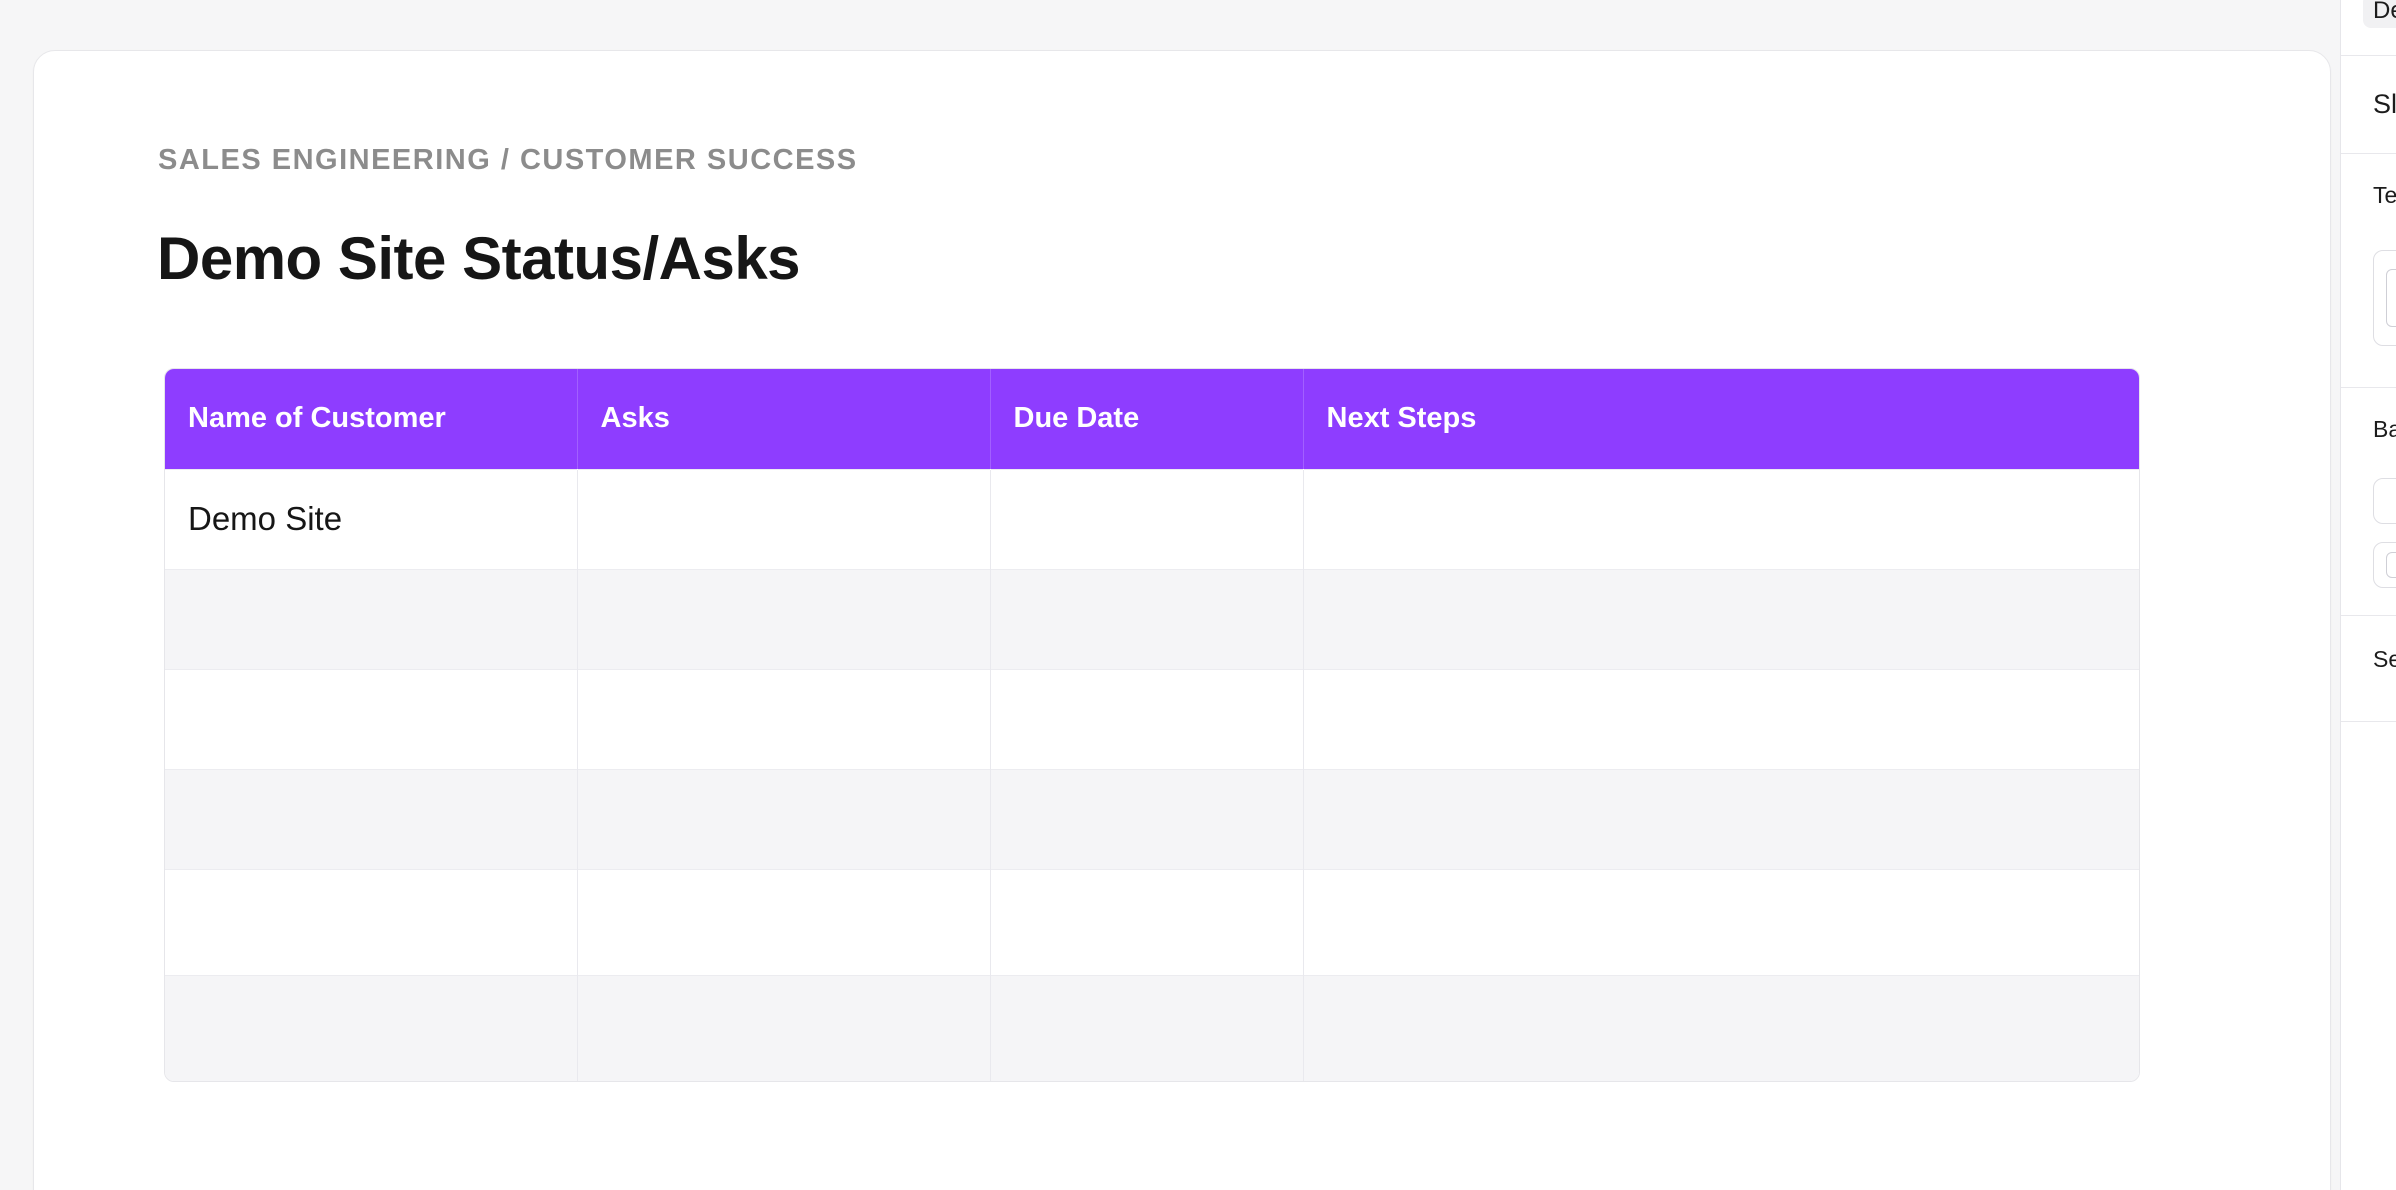  I want to click on panel-section-4: Se, so click(2368, 669).